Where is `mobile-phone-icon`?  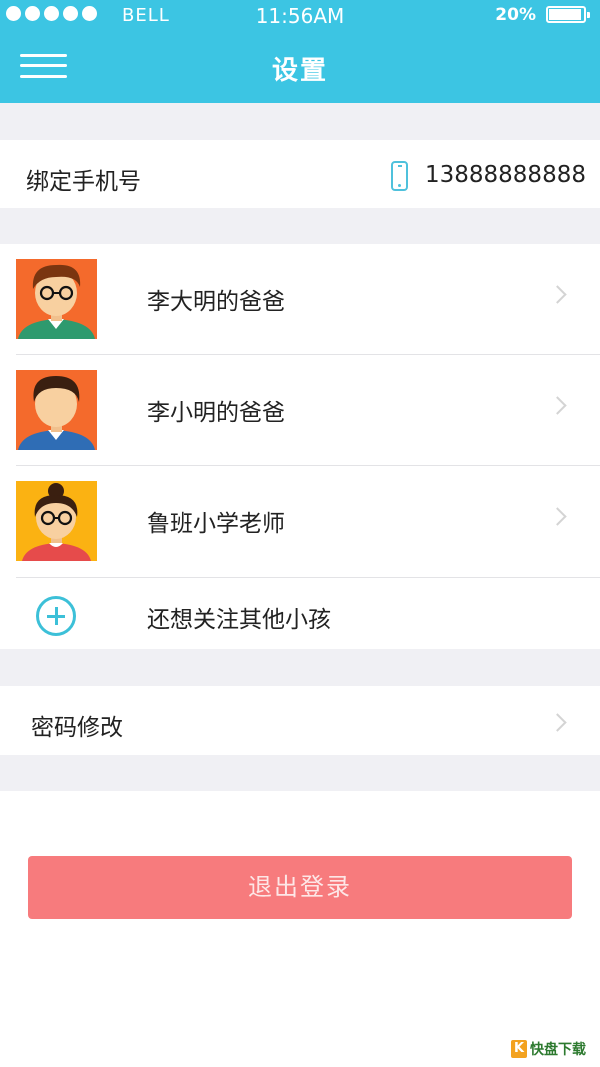 mobile-phone-icon is located at coordinates (399, 176).